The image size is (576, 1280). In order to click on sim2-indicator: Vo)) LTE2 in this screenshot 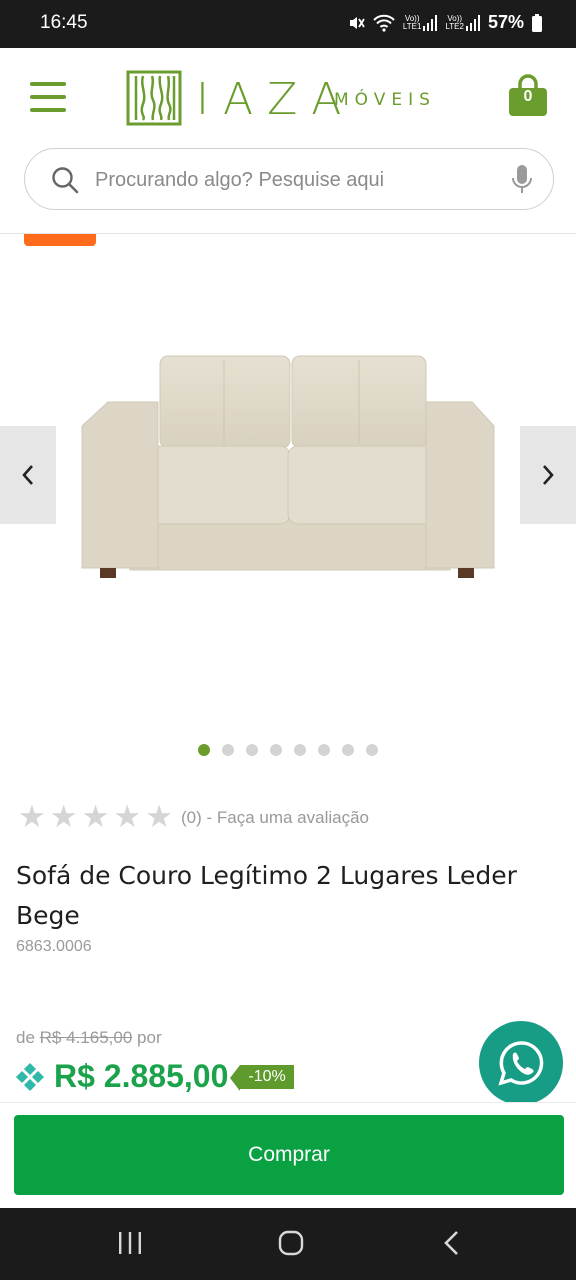, I will do `click(462, 22)`.